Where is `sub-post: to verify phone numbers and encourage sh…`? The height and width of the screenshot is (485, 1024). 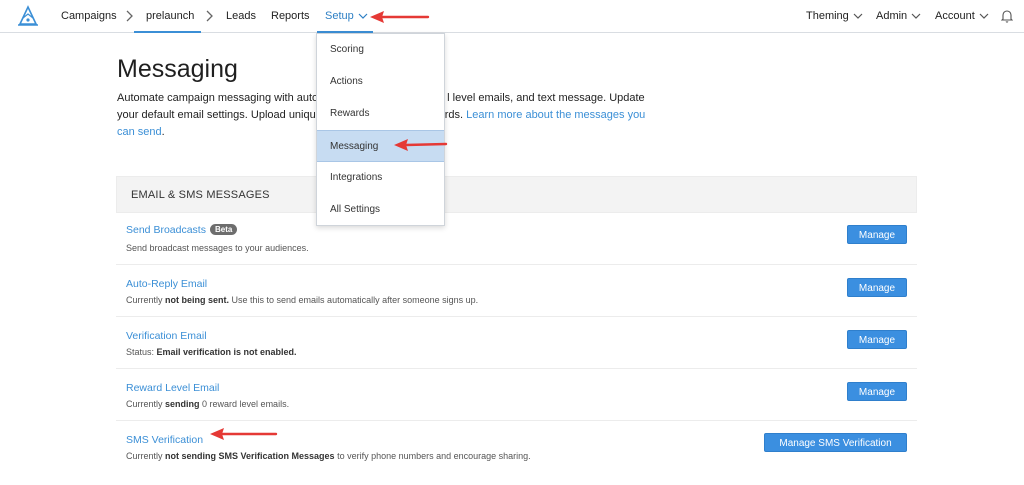 sub-post: to verify phone numbers and encourage sh… is located at coordinates (432, 456).